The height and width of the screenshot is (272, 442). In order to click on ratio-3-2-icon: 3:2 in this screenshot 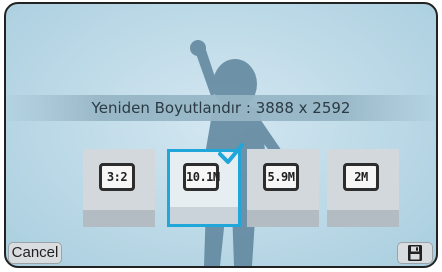, I will do `click(117, 177)`.